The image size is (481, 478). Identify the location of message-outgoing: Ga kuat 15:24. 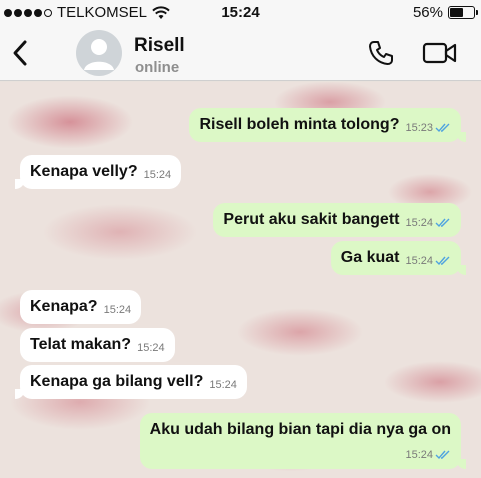
(398, 258).